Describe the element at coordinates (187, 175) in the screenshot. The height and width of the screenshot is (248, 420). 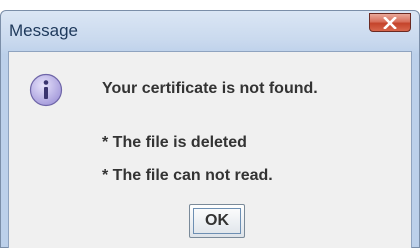
I see `detail-line-2: * The file can not read.` at that location.